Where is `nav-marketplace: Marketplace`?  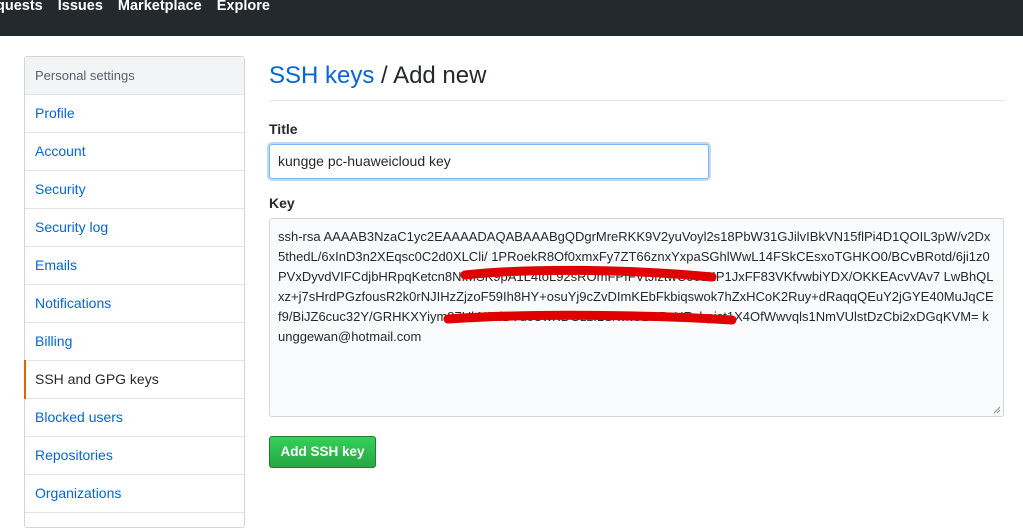 nav-marketplace: Marketplace is located at coordinates (160, 7).